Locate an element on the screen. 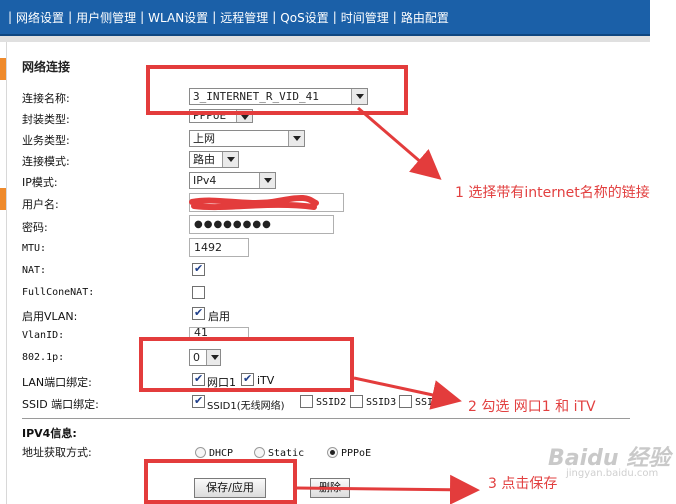  annotation-step2: 2 勾选 网口1 和 iTV is located at coordinates (532, 407).